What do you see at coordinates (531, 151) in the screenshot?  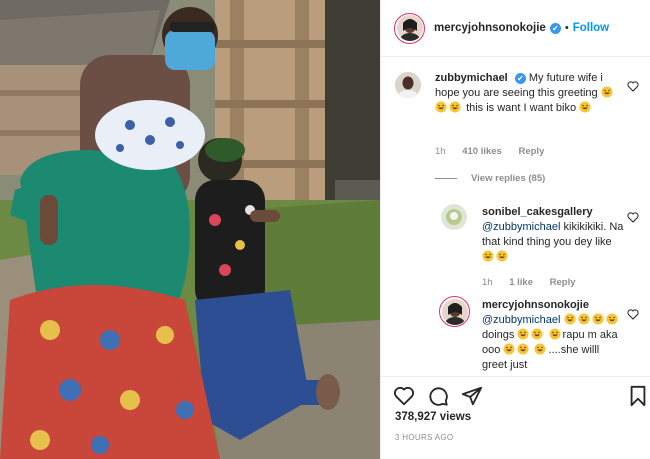 I see `comment-reply-button: Reply` at bounding box center [531, 151].